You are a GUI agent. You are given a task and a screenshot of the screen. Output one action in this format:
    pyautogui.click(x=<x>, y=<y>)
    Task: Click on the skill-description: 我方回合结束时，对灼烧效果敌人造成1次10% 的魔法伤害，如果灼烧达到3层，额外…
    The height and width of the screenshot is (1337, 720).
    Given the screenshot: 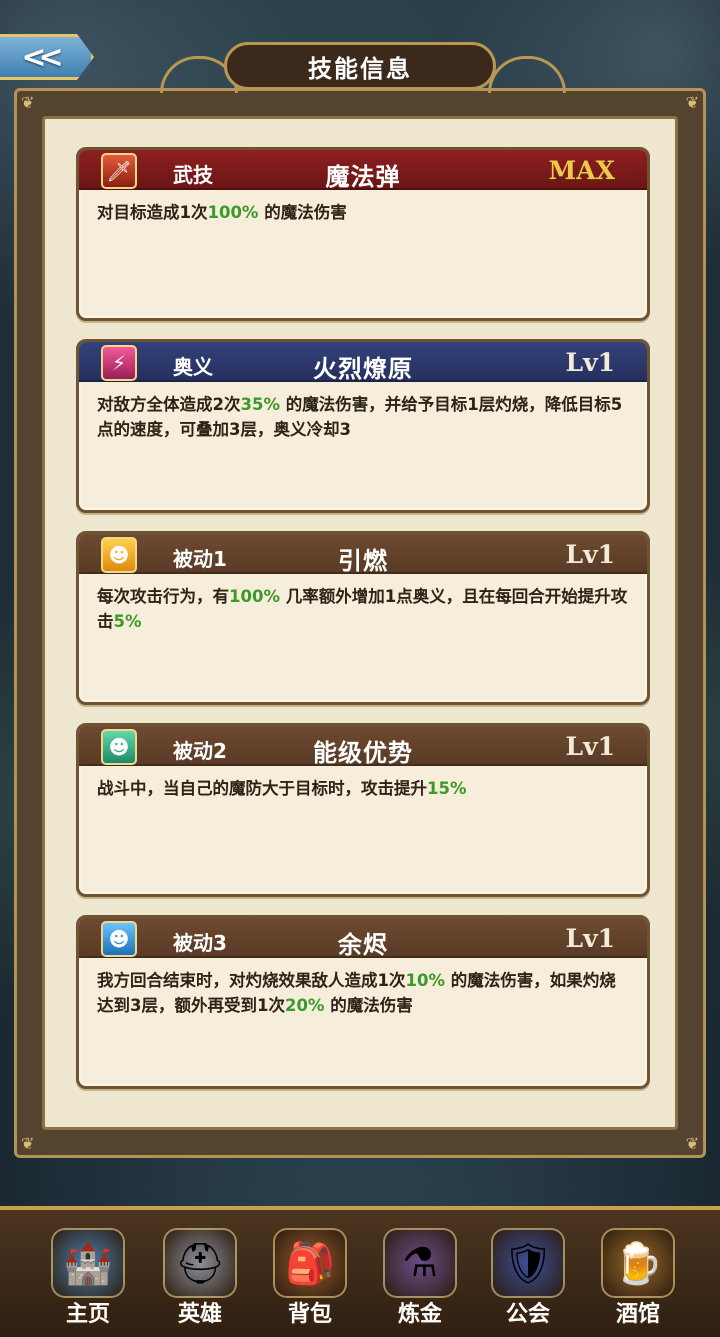 What is the action you would take?
    pyautogui.click(x=363, y=988)
    